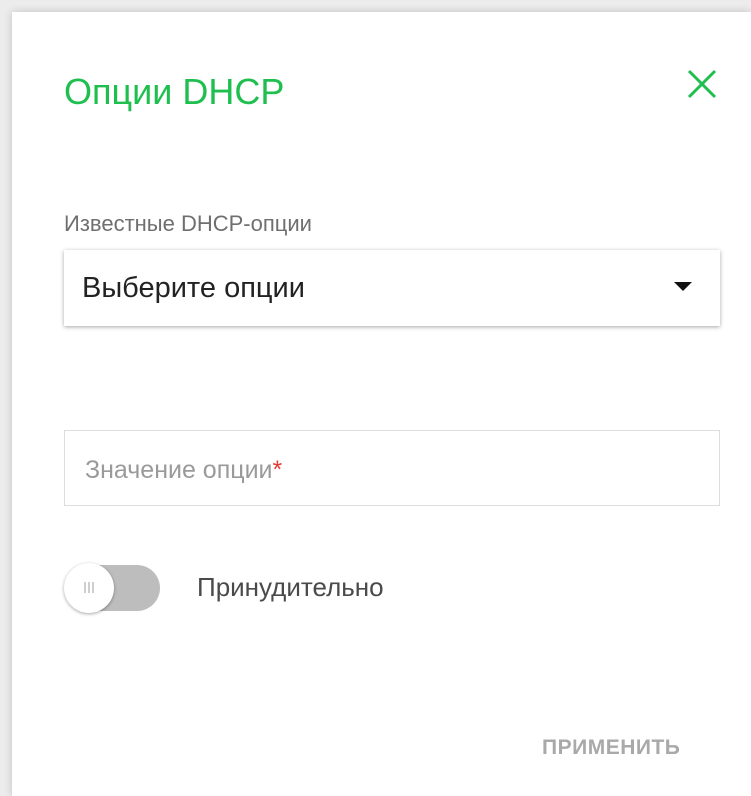 The width and height of the screenshot is (751, 796). I want to click on option-value-input: Значение опции*, so click(392, 468).